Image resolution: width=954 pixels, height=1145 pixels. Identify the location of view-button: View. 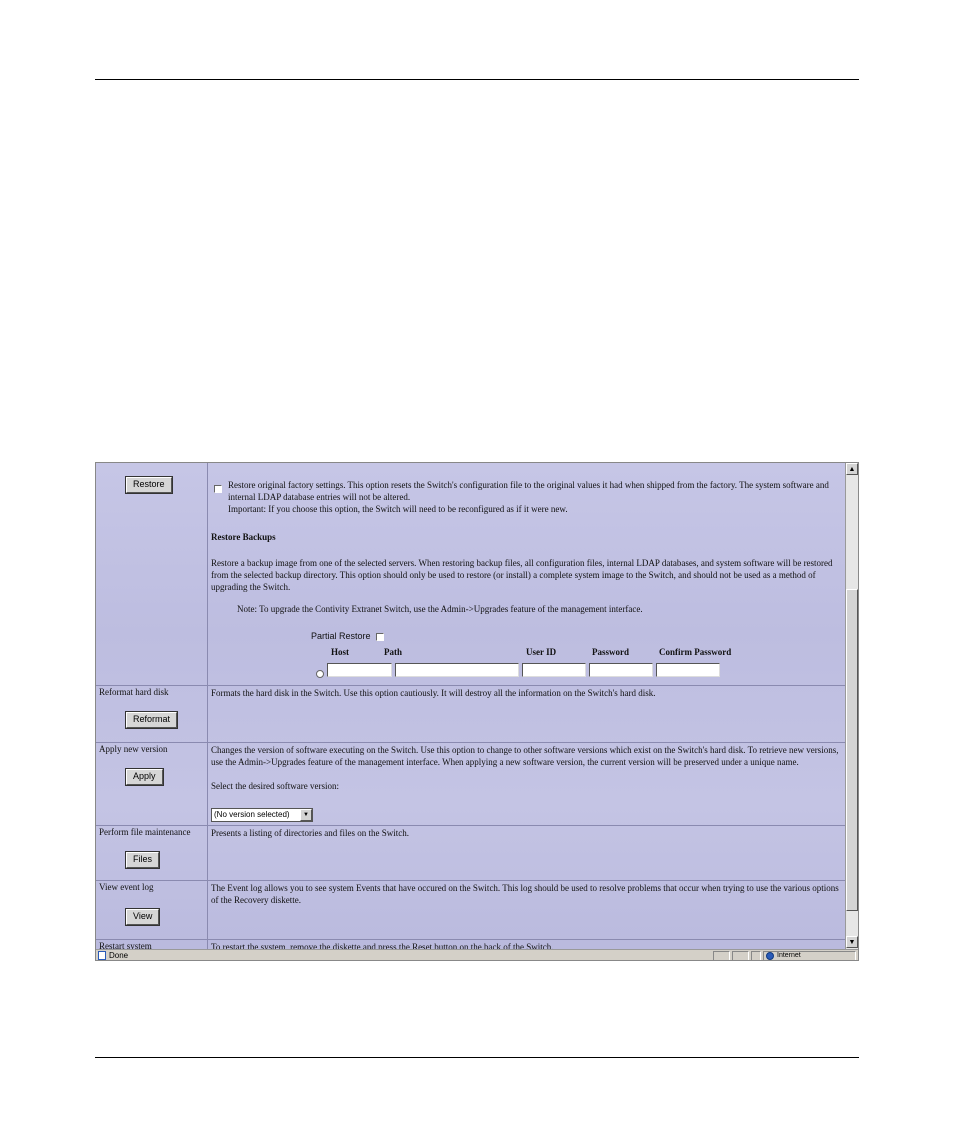
(142, 917).